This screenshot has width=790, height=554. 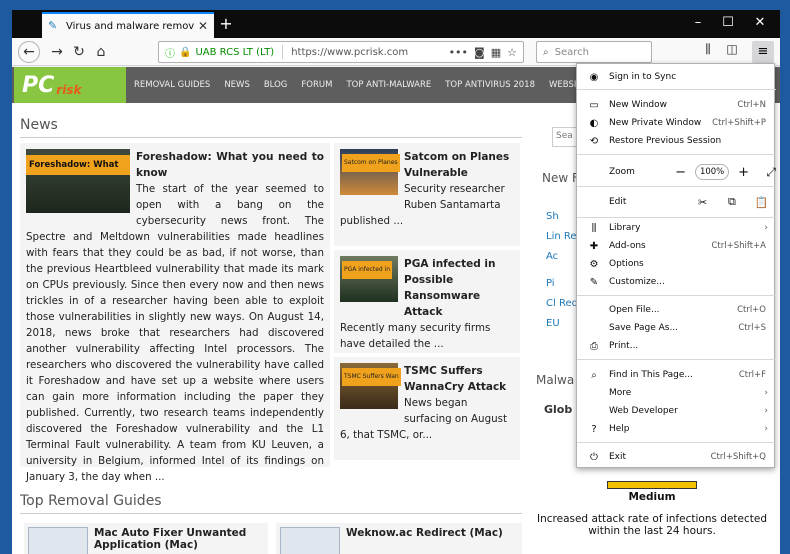 What do you see at coordinates (70, 85) in the screenshot?
I see `site-logo: PC risk` at bounding box center [70, 85].